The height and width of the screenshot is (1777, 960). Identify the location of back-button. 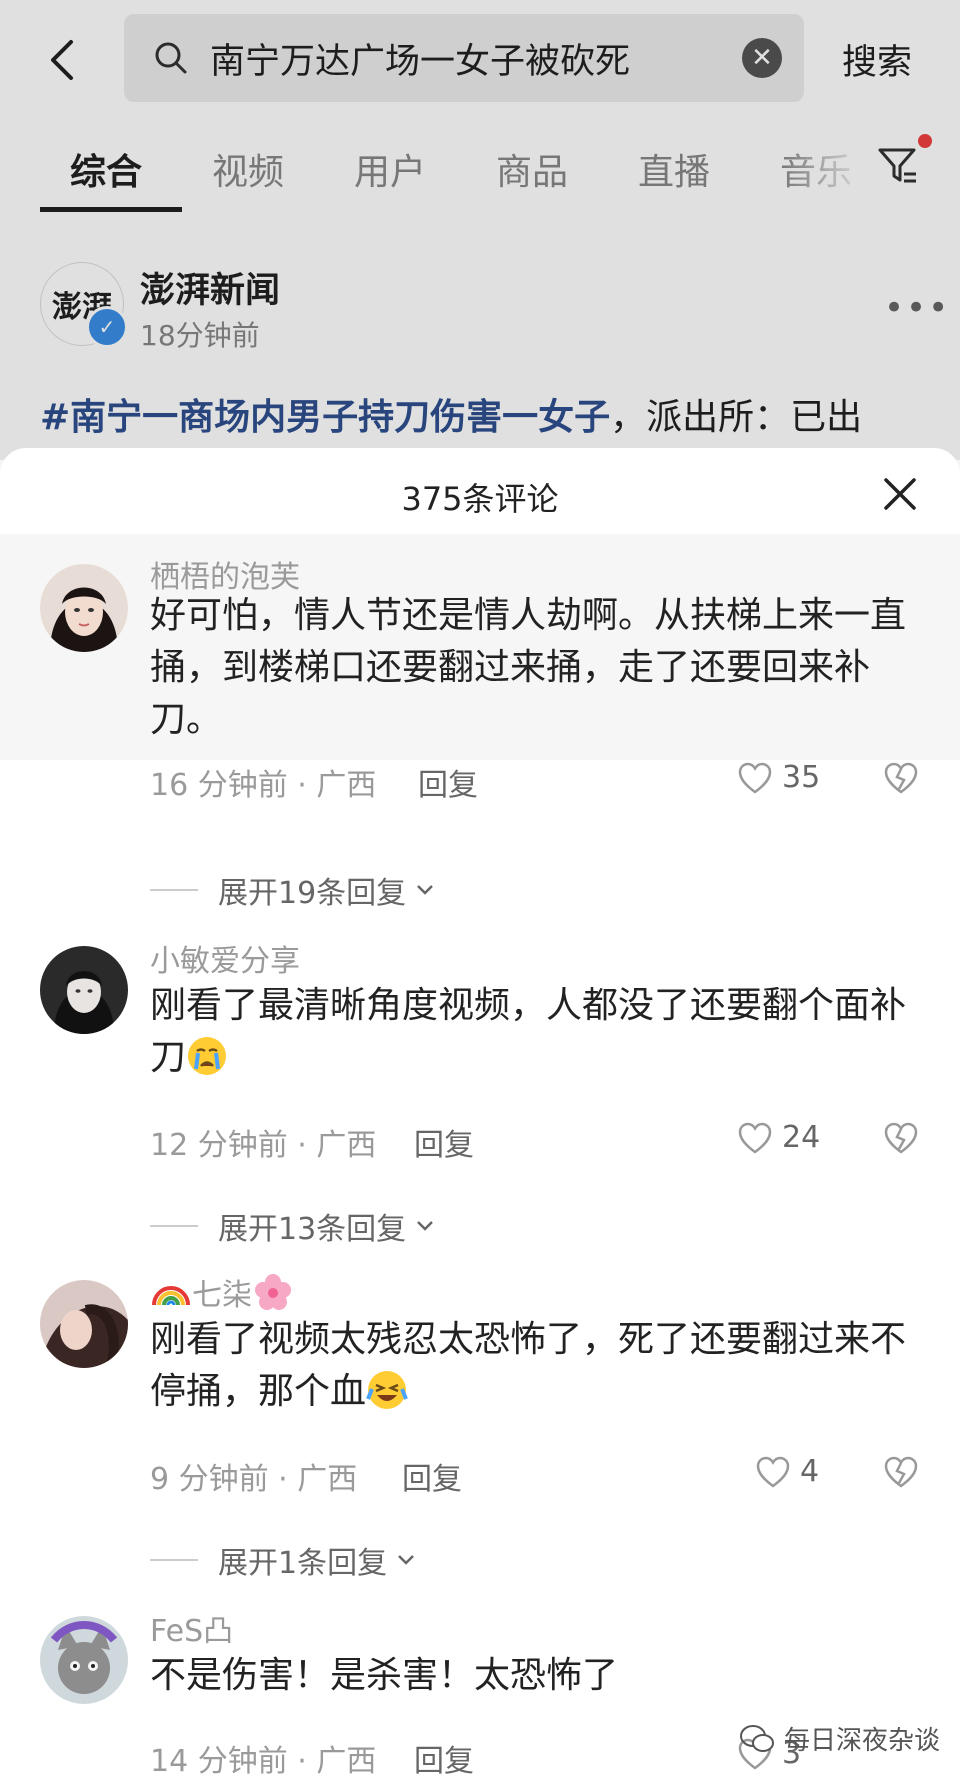
(62, 60).